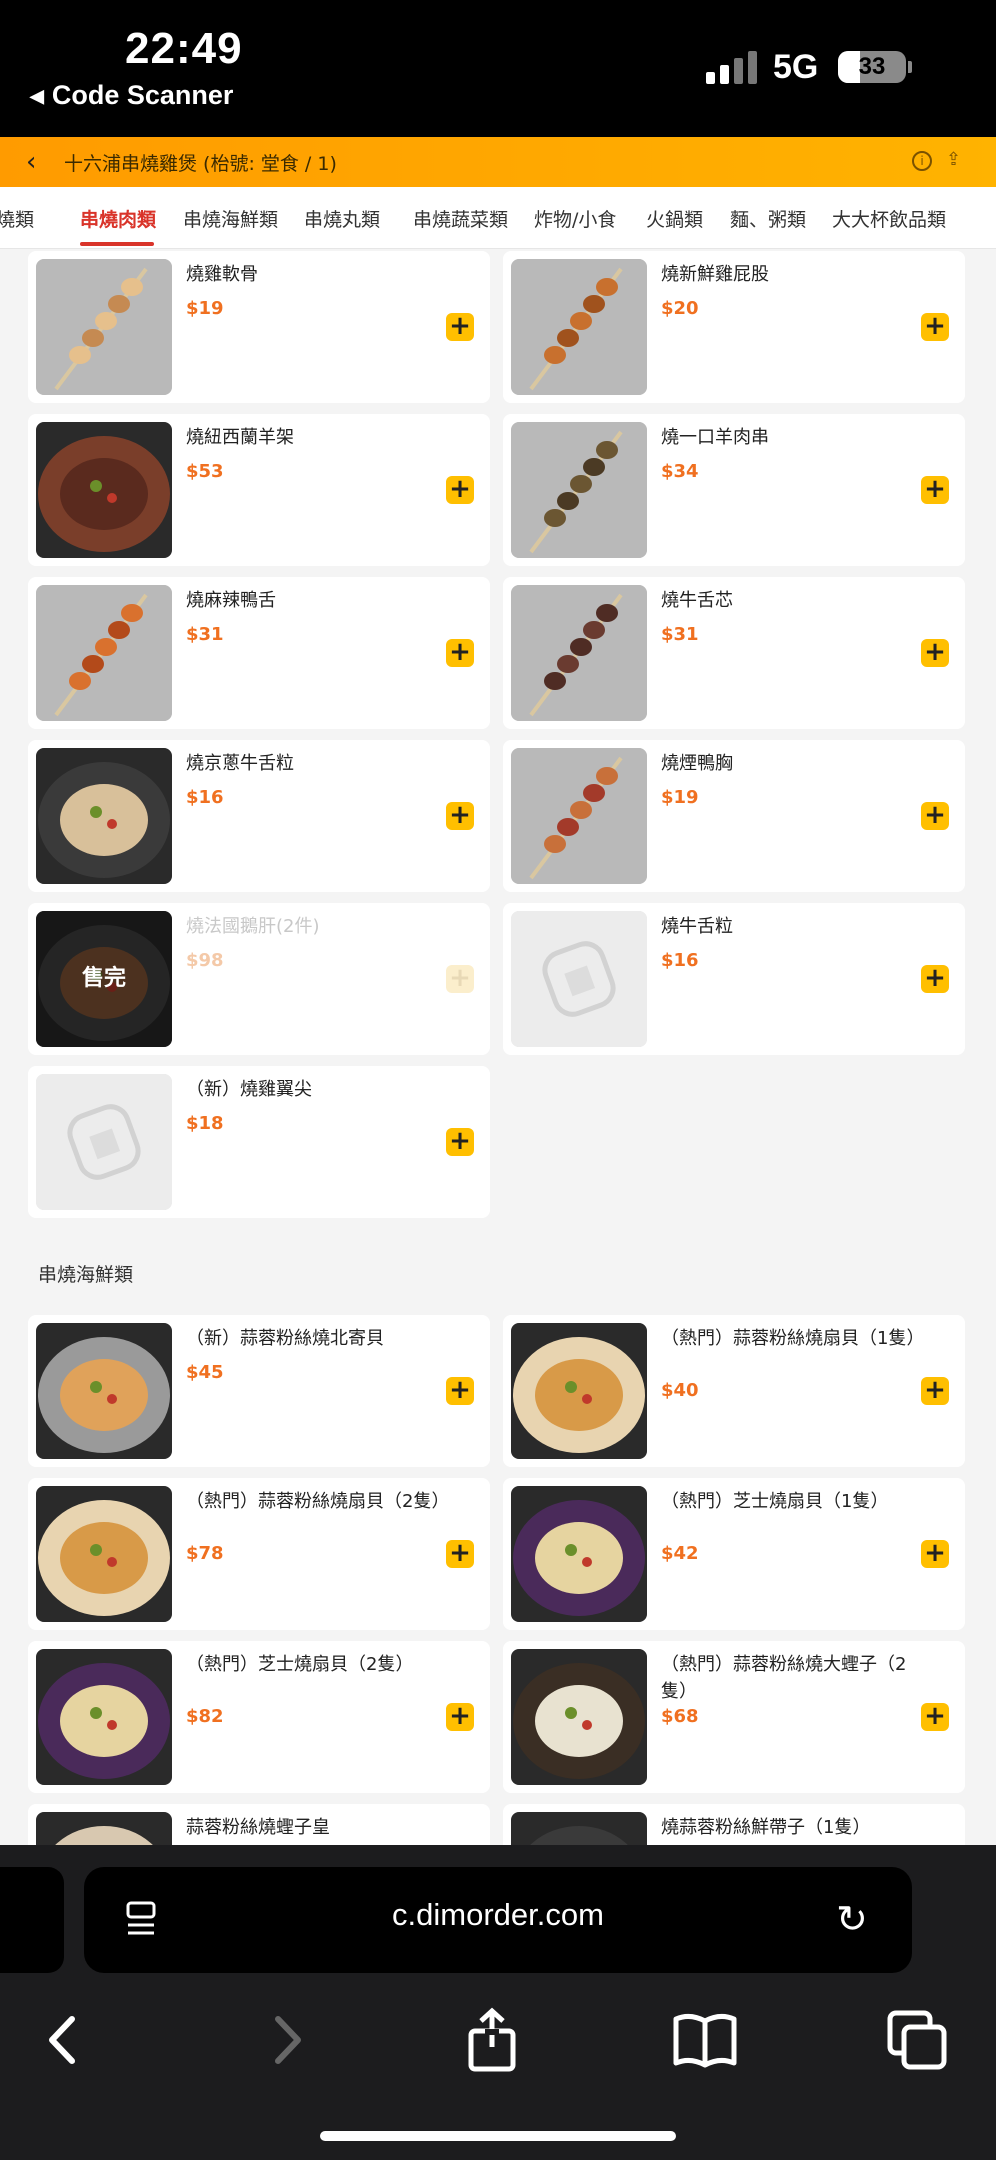 This screenshot has height=2160, width=996. What do you see at coordinates (680, 1553) in the screenshot?
I see `menu-item-price: $42` at bounding box center [680, 1553].